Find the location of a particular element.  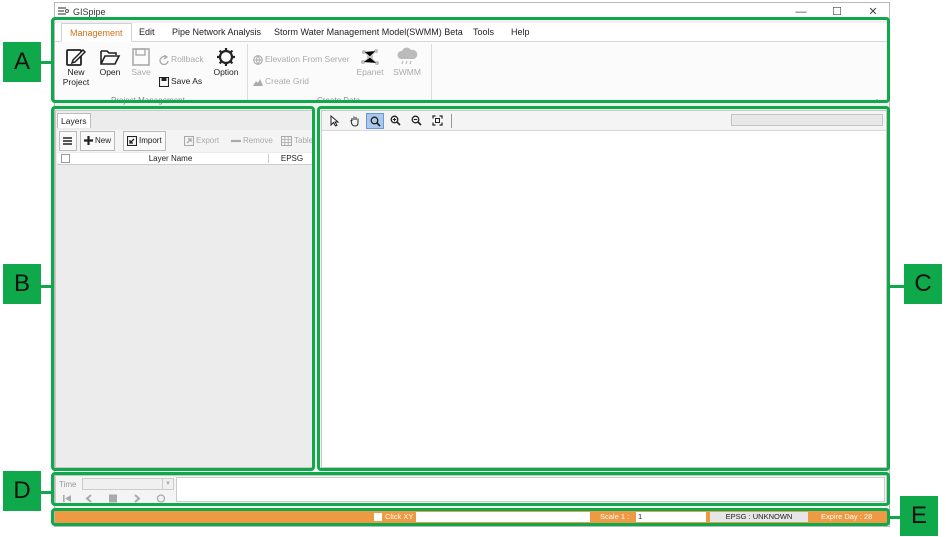

annotation-label-a: A is located at coordinates (22, 62).